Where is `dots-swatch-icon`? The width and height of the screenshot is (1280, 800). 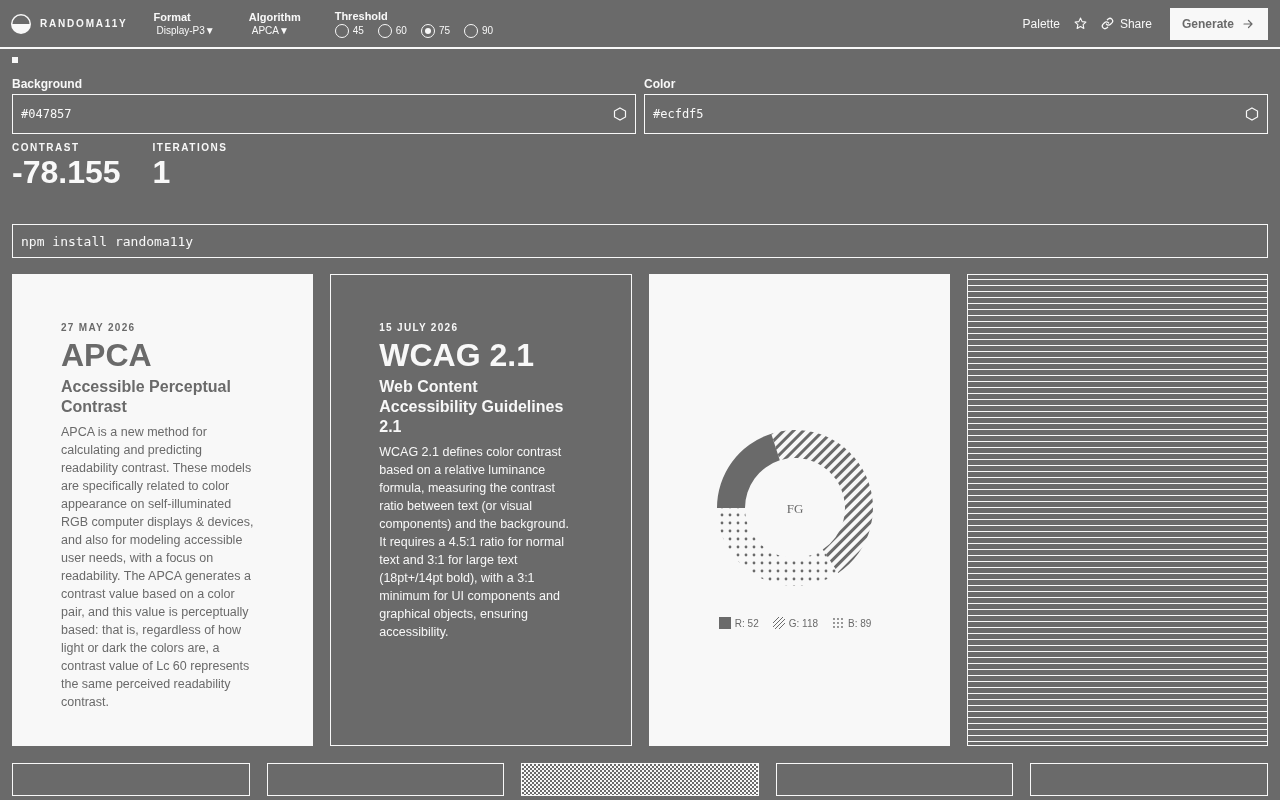 dots-swatch-icon is located at coordinates (838, 623).